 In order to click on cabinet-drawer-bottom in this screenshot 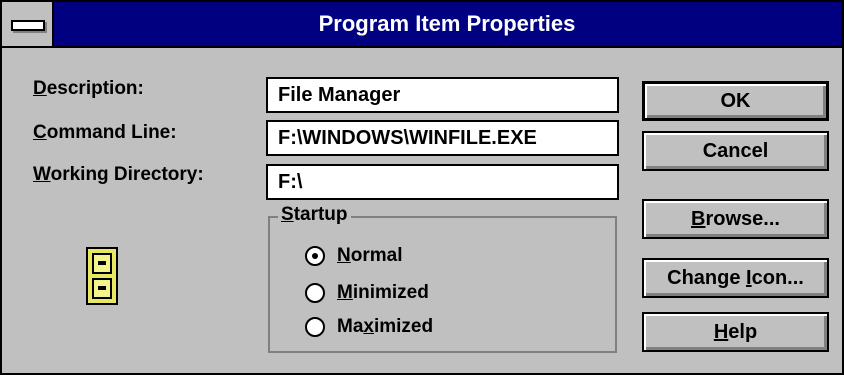, I will do `click(102, 288)`.